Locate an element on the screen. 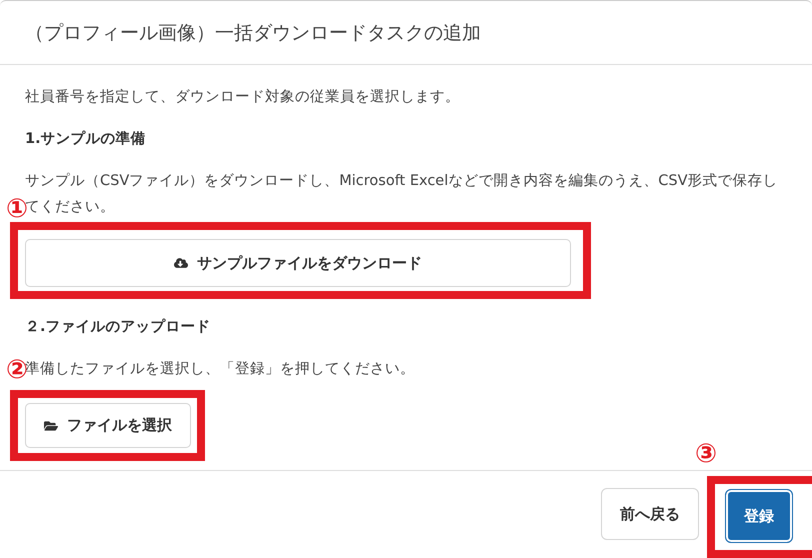  register-button: 登録 is located at coordinates (759, 516).